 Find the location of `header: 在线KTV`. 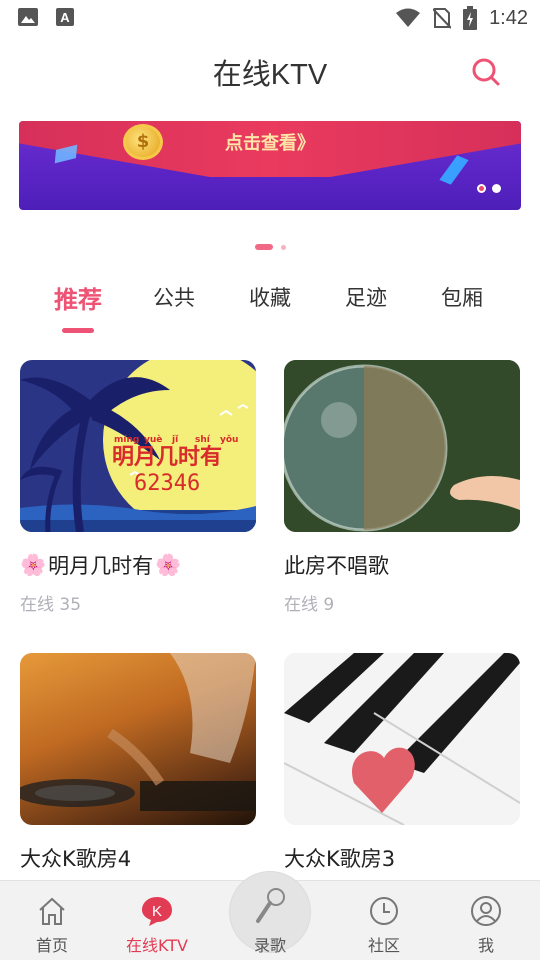

header: 在线KTV is located at coordinates (270, 71).